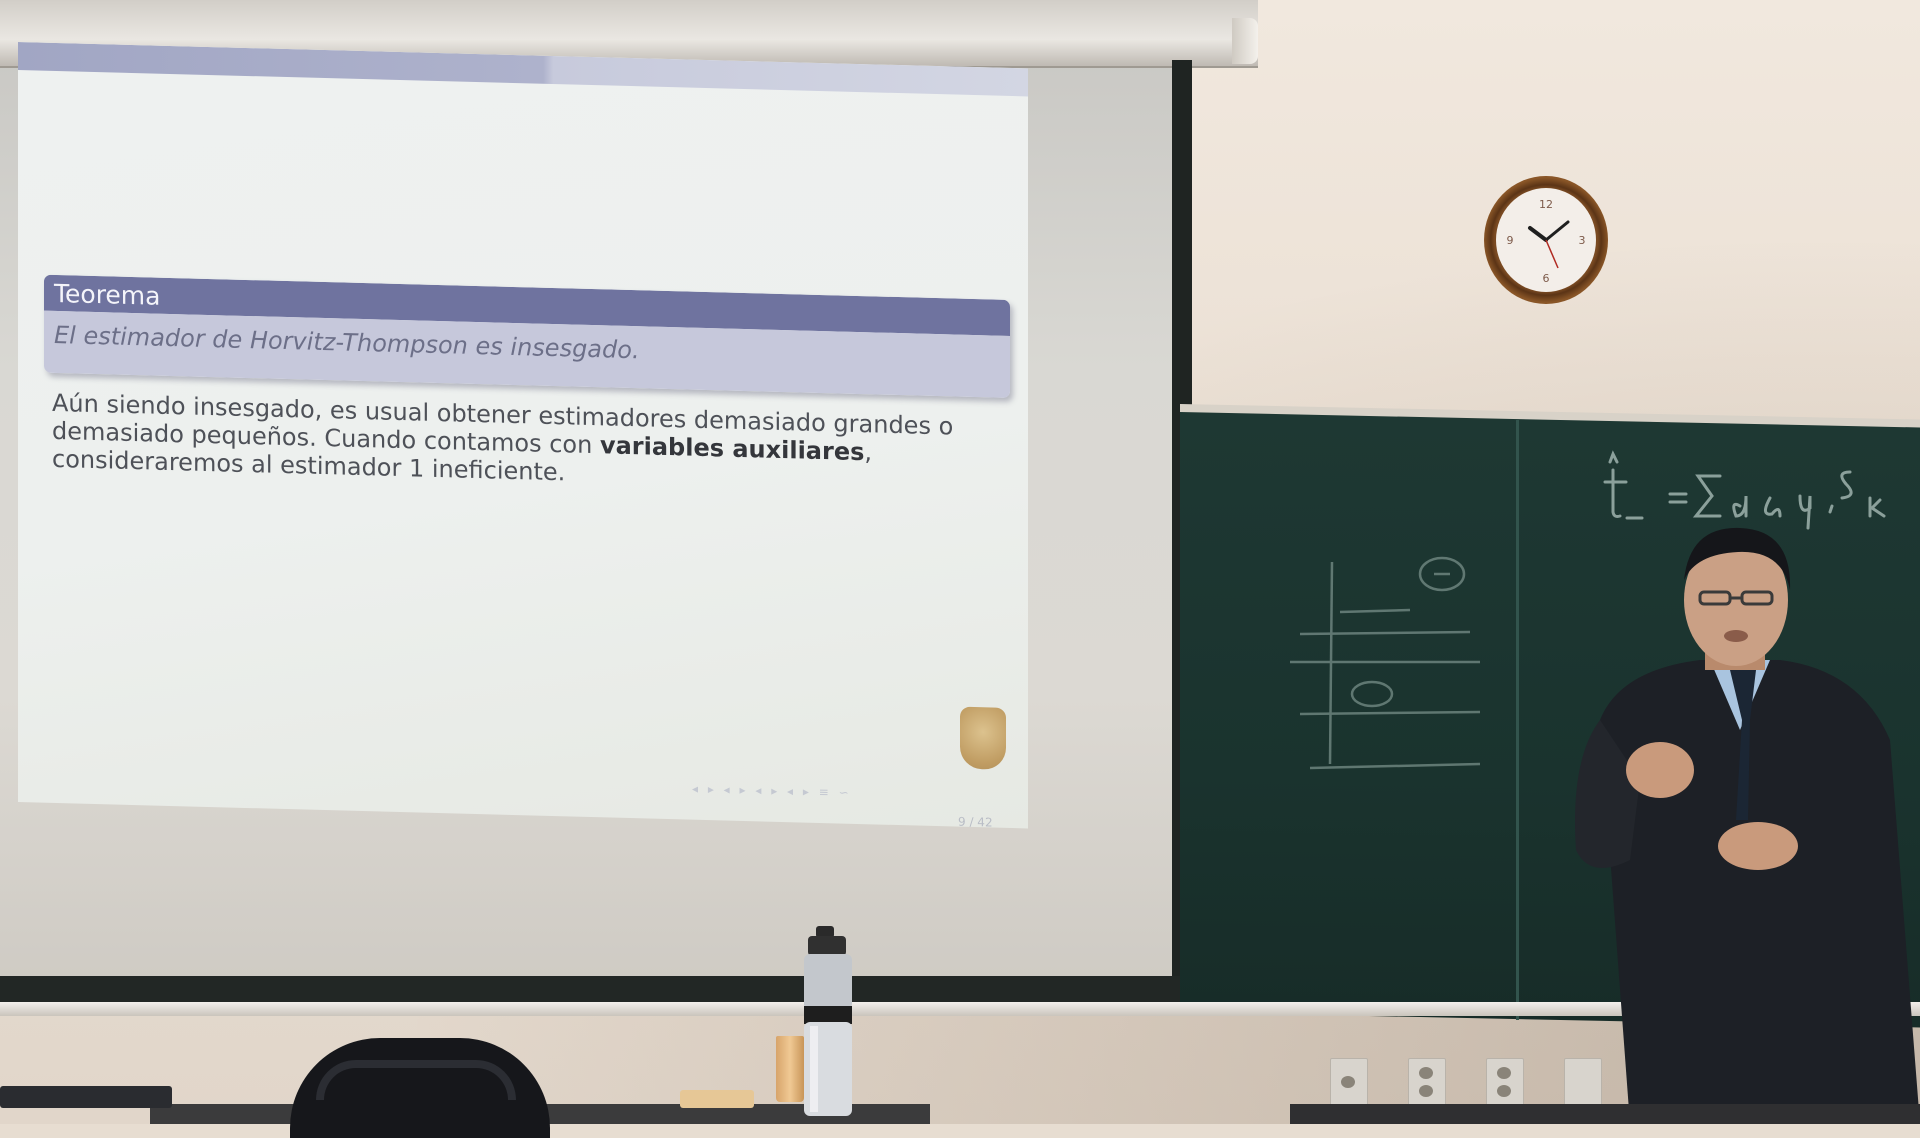  I want to click on screen-bottom-bar, so click(596, 989).